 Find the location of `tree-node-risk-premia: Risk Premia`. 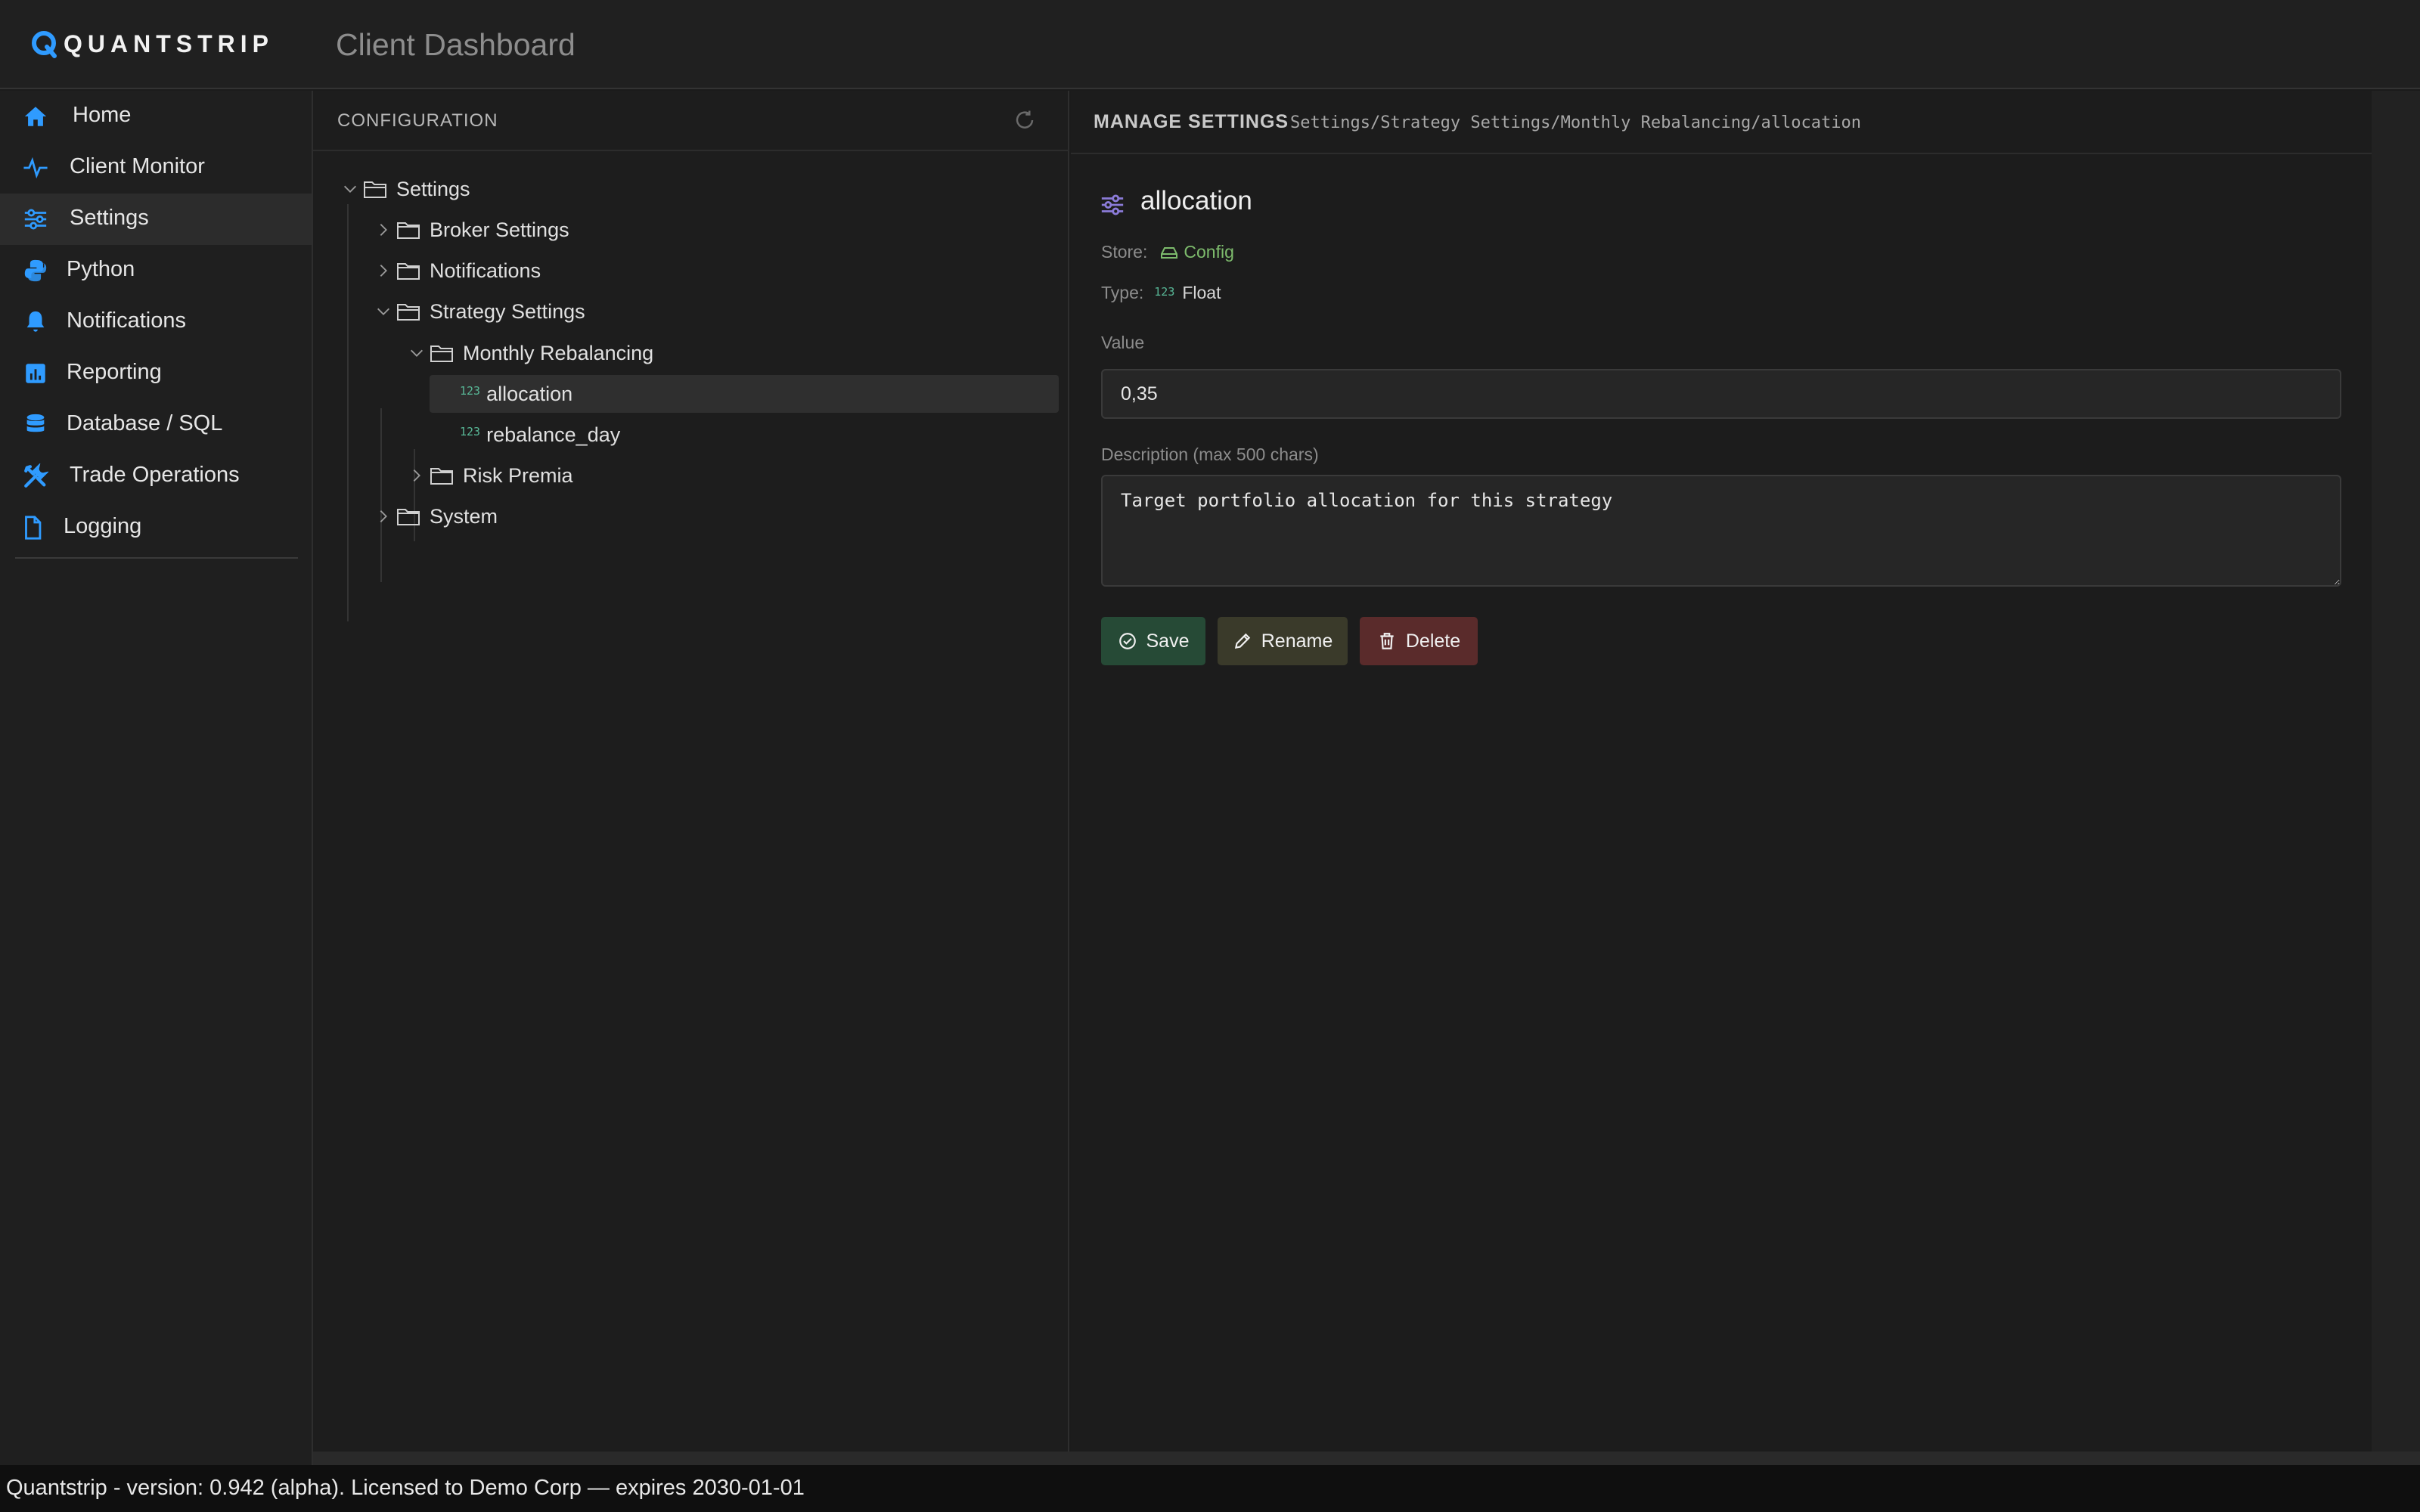

tree-node-risk-premia: Risk Premia is located at coordinates (490, 475).